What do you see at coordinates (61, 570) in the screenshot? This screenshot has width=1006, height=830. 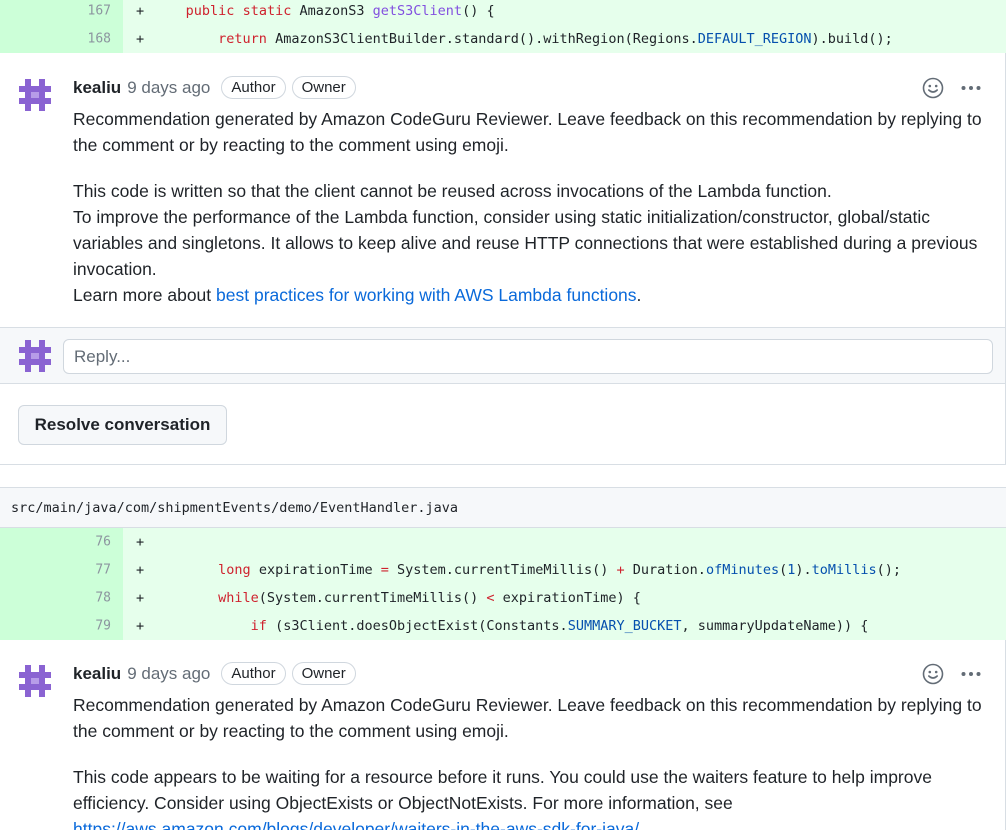 I see `line-number-gutter: 77` at bounding box center [61, 570].